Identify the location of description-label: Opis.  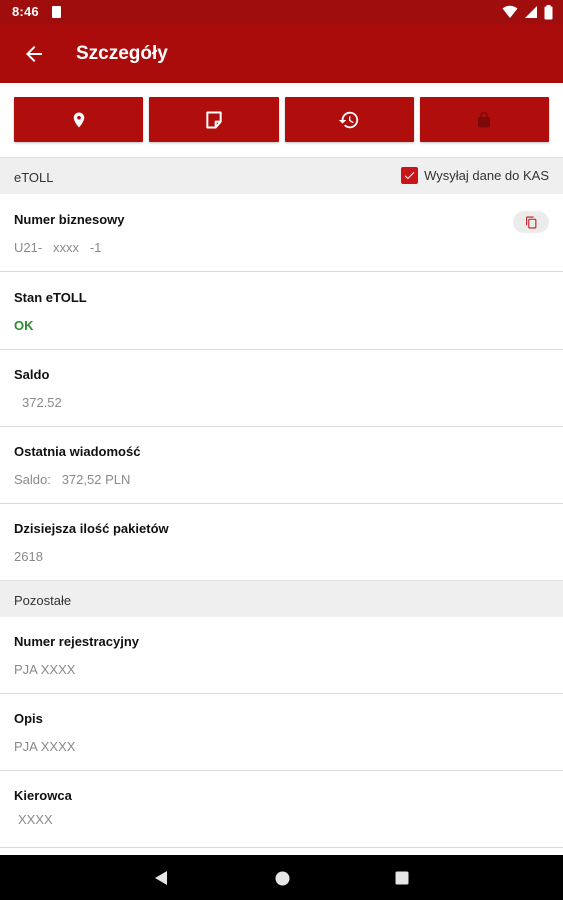
(28, 718).